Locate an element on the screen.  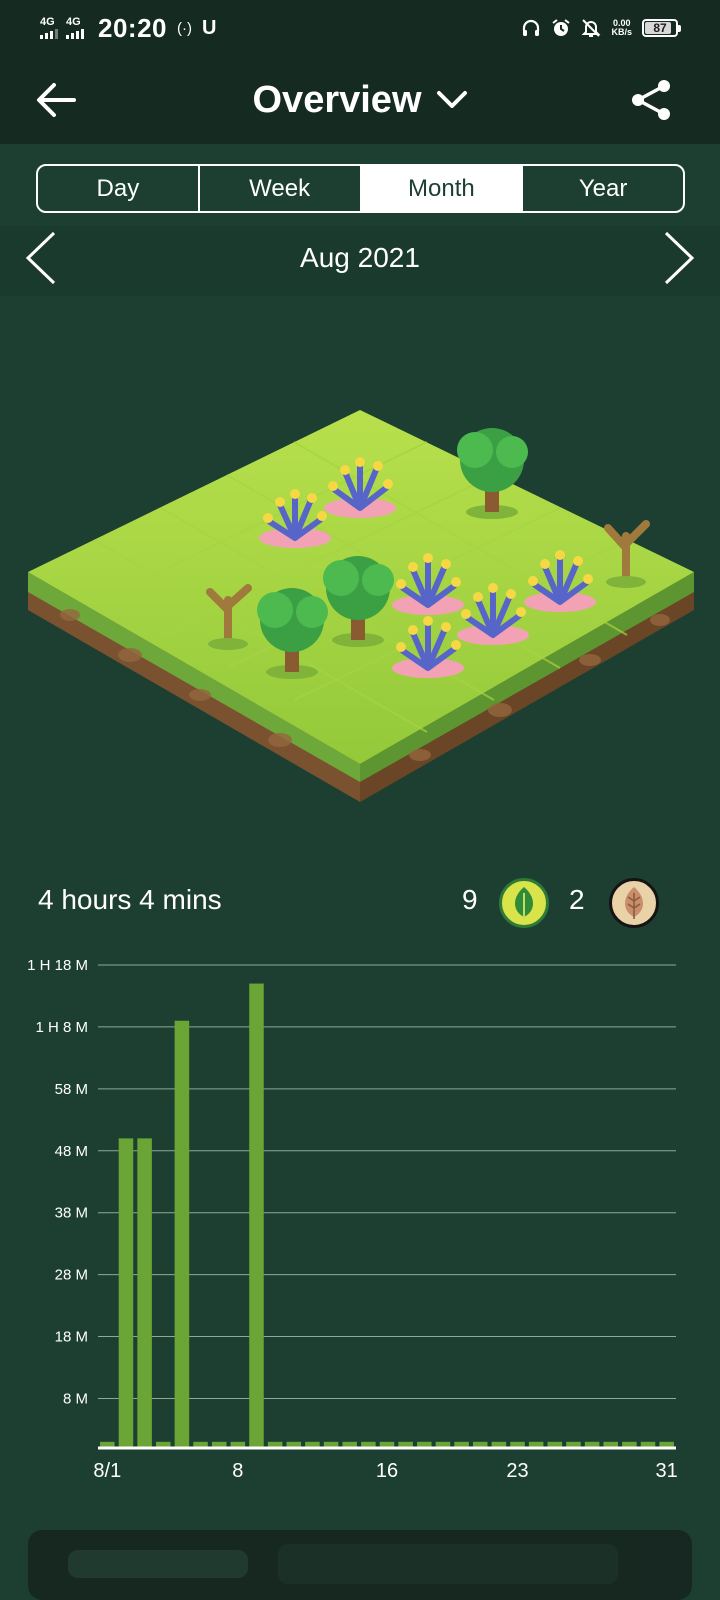
tab-week: Week is located at coordinates (281, 188).